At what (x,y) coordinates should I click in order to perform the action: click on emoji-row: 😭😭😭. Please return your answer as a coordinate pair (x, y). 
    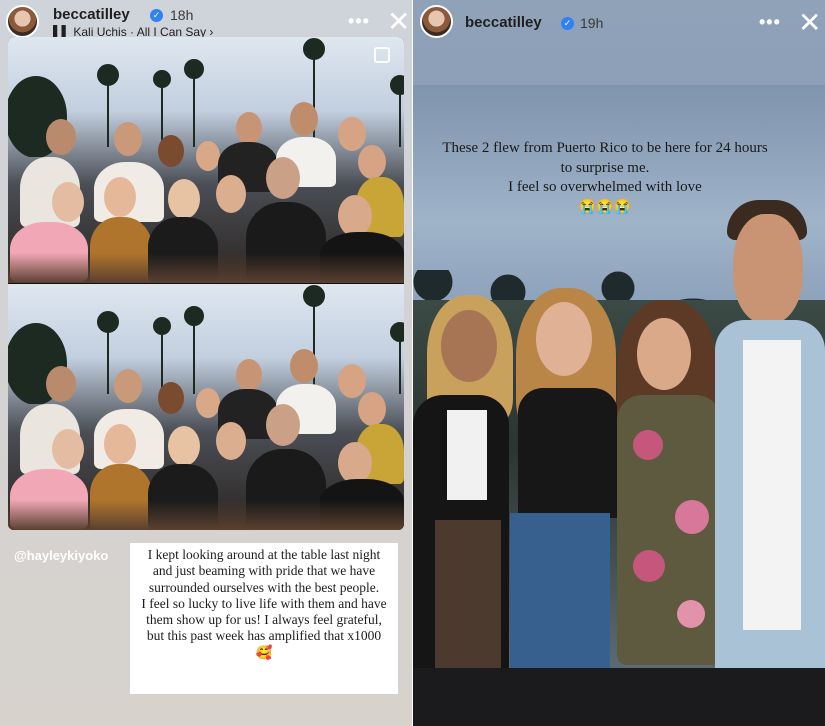
    Looking at the image, I should click on (605, 207).